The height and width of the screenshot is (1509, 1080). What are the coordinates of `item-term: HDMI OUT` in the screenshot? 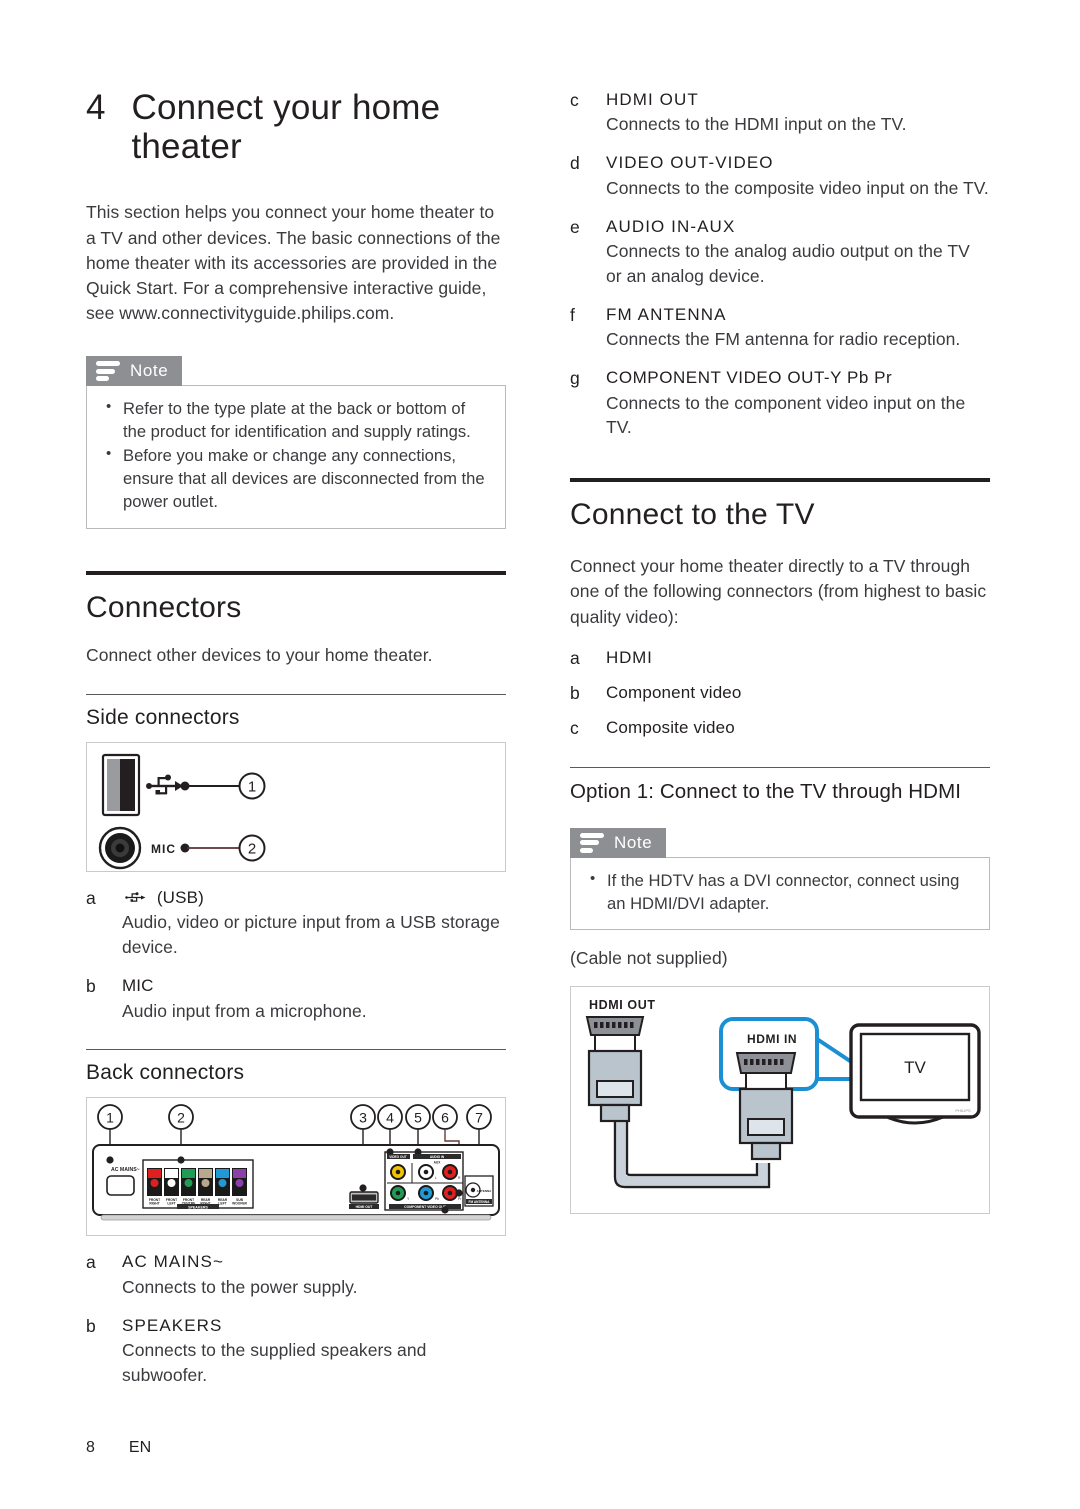 It's located at (652, 99).